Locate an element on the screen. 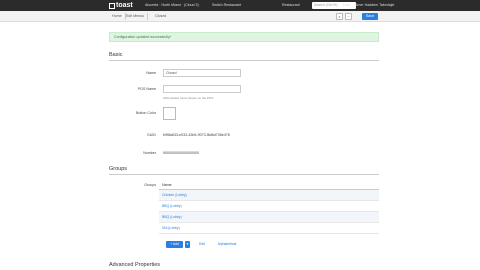 This screenshot has height=270, width=480. button-color-swatch is located at coordinates (169, 113).